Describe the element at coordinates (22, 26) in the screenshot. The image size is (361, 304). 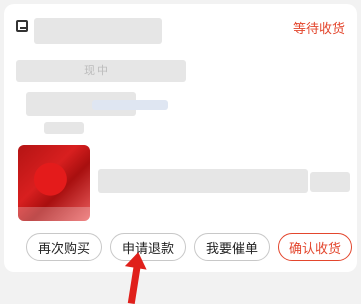
I see `shop-icon` at that location.